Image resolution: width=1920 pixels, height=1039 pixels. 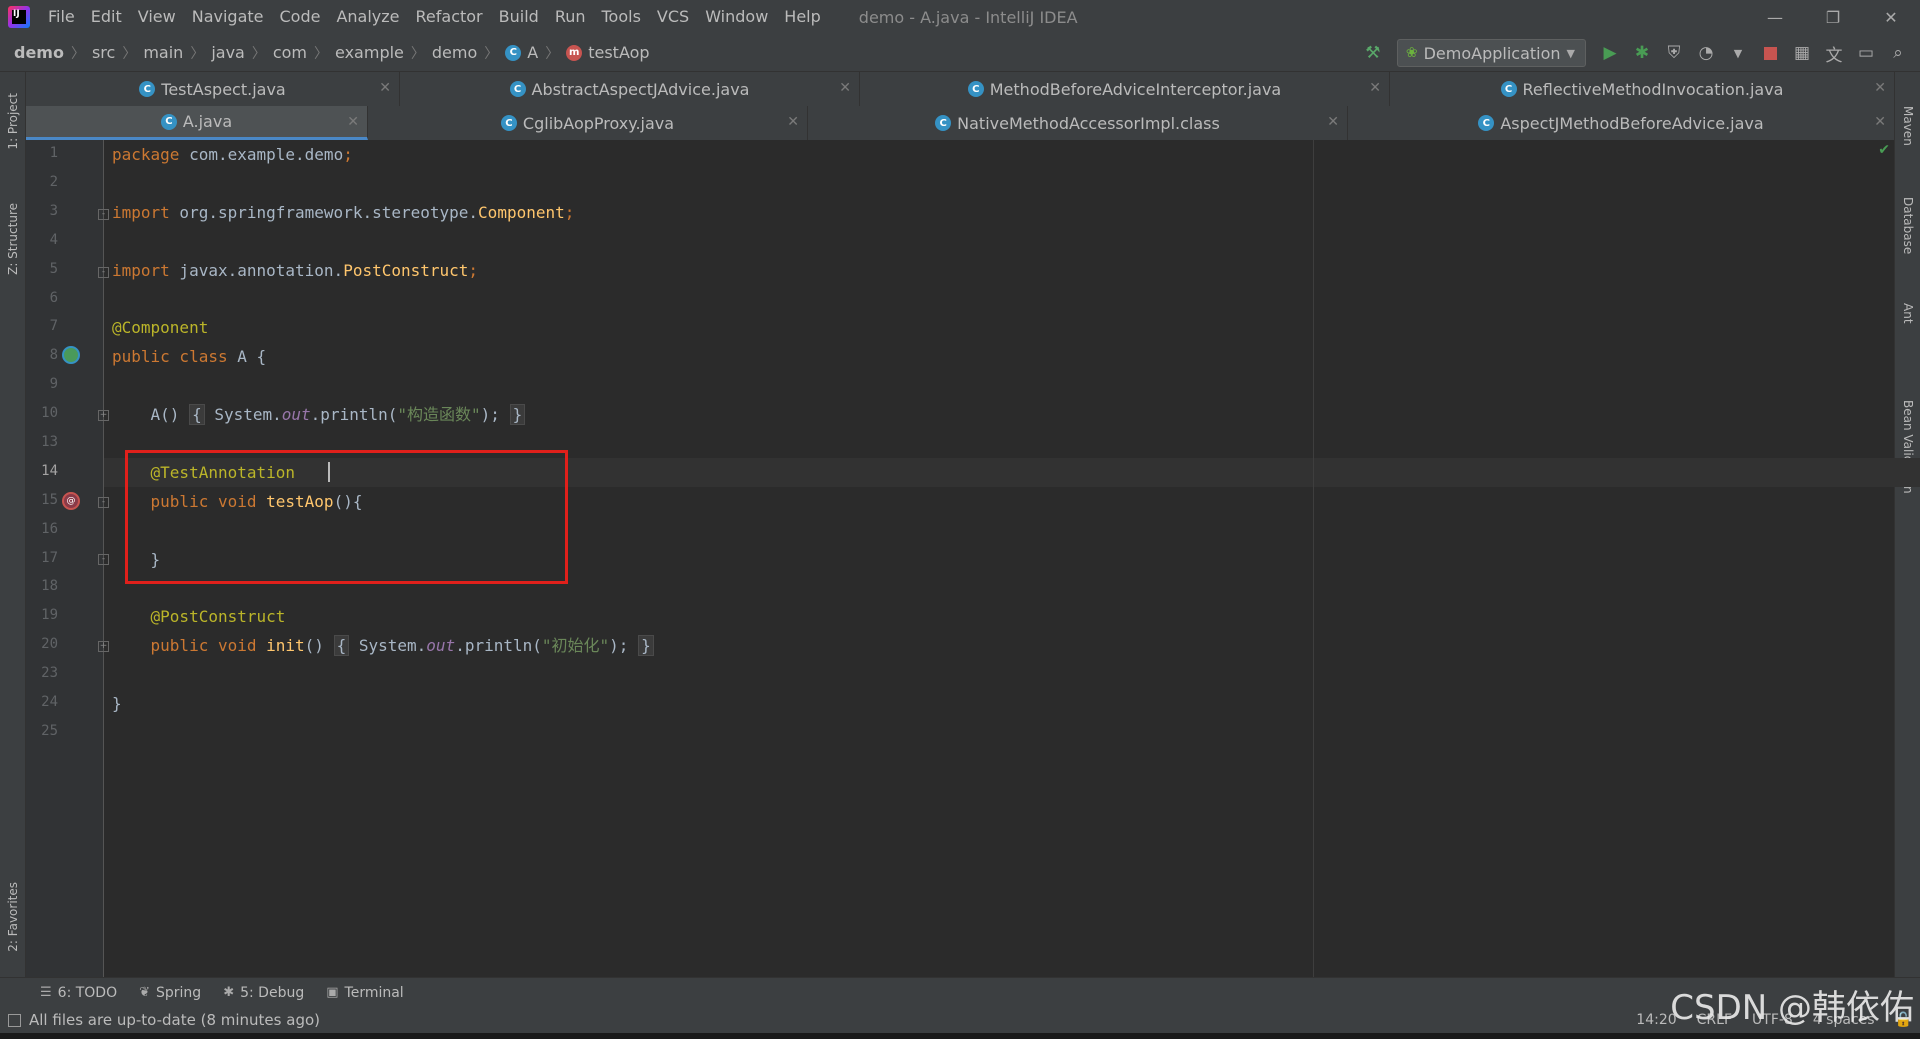 What do you see at coordinates (802, 17) in the screenshot?
I see `menu-help: Help` at bounding box center [802, 17].